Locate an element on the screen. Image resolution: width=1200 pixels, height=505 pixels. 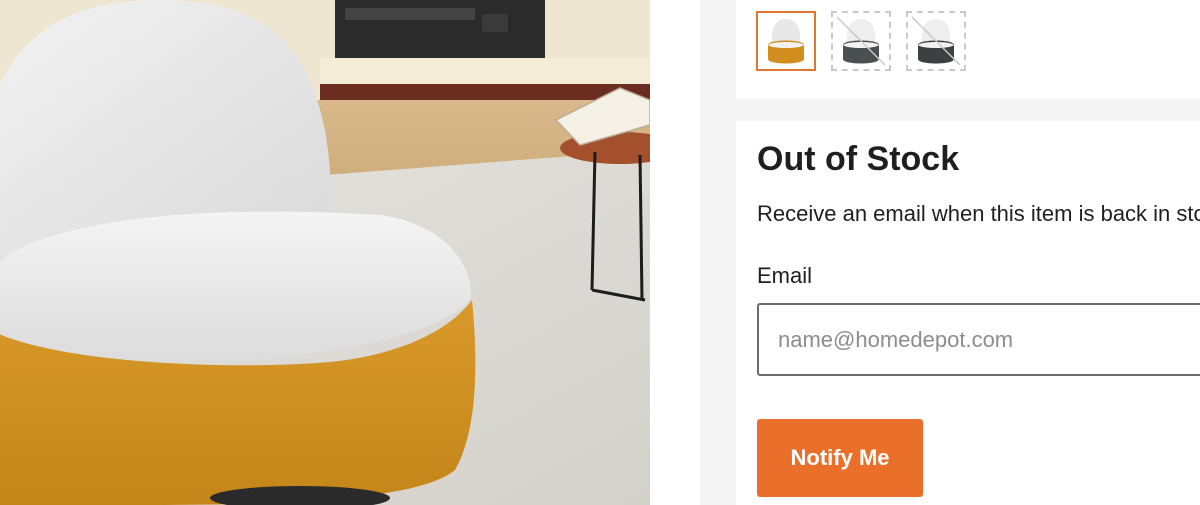
chair-swatch-icon is located at coordinates (786, 41).